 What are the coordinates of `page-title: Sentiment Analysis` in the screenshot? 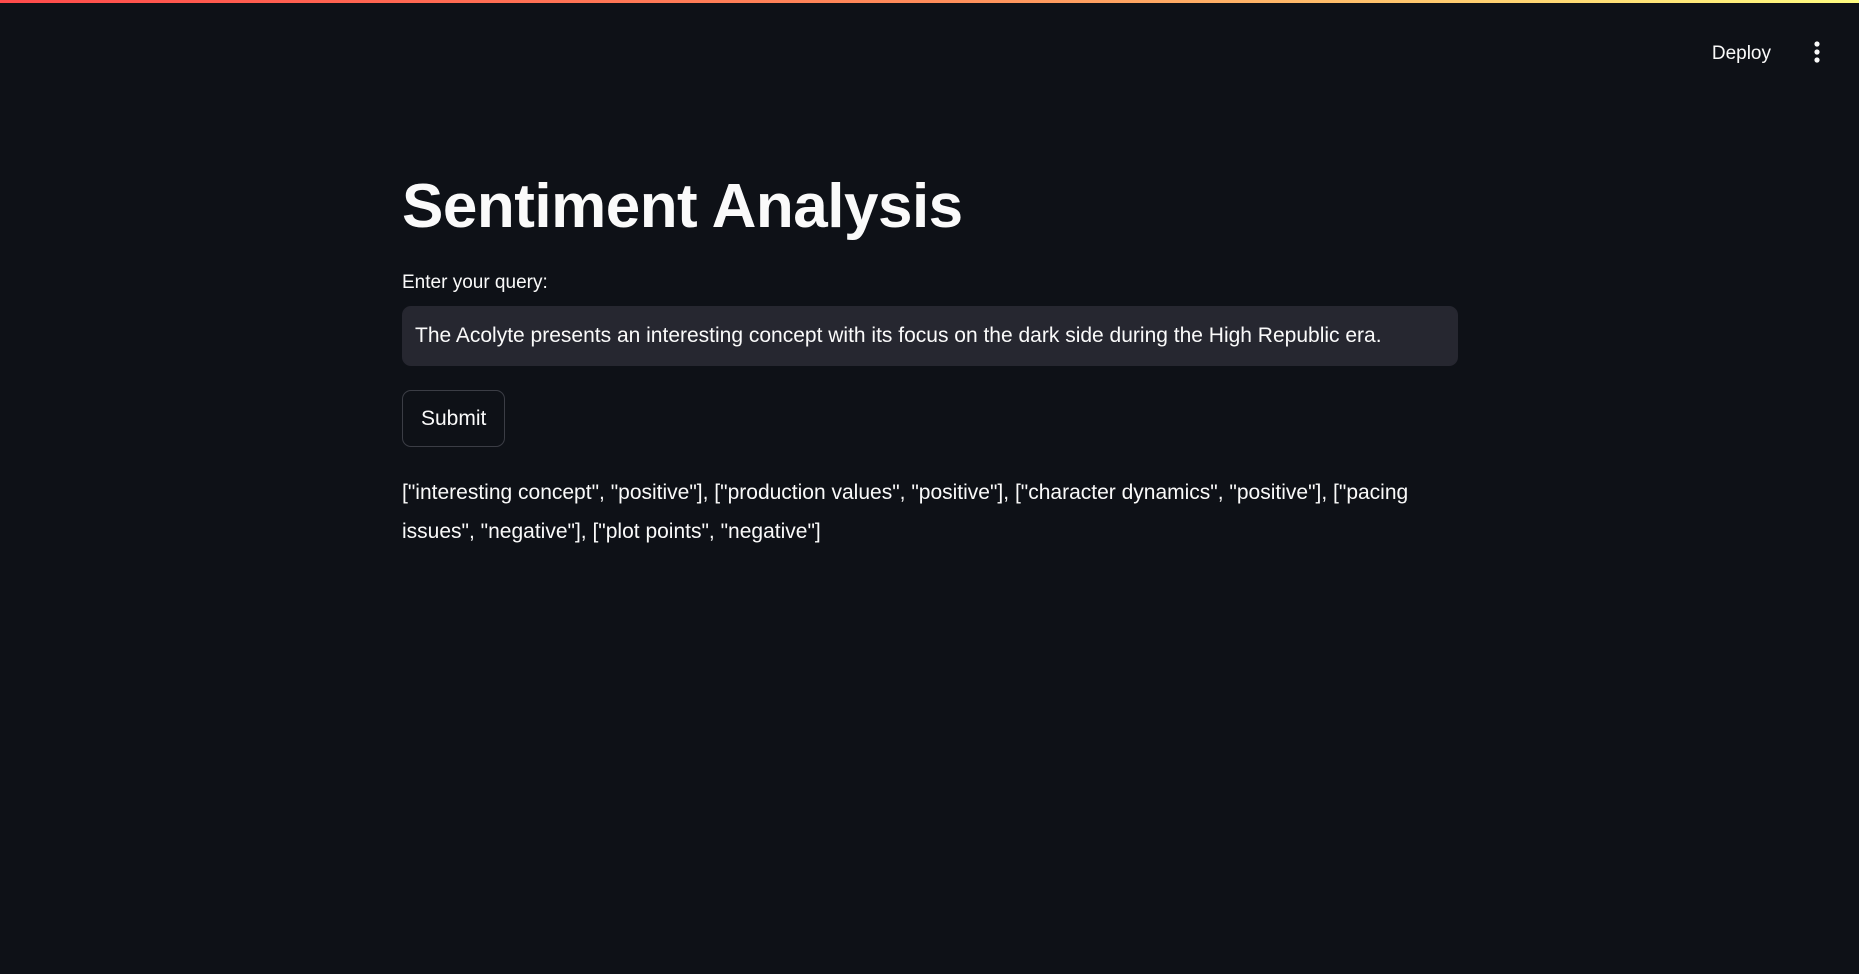 It's located at (682, 206).